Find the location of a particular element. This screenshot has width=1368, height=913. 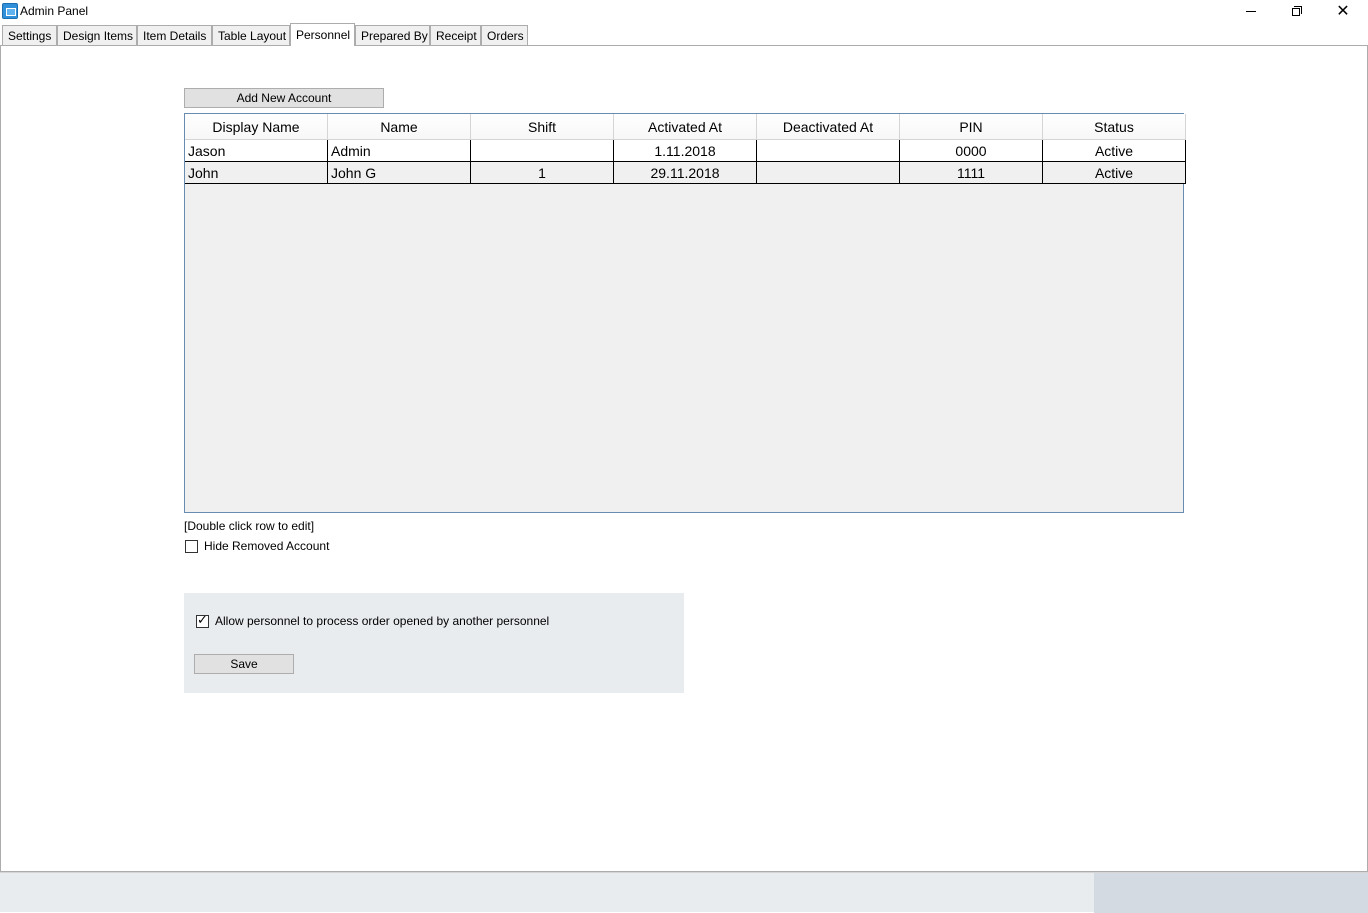

column-header-pin: PIN is located at coordinates (971, 127).